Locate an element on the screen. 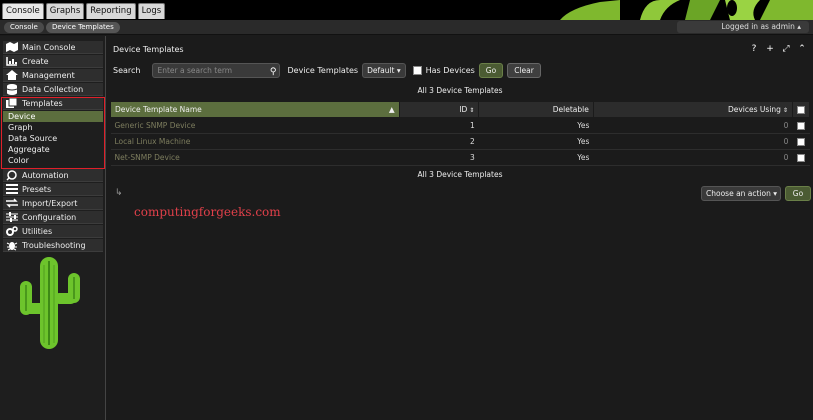 The width and height of the screenshot is (813, 420). sidebar-item-label: Configuration is located at coordinates (49, 217).